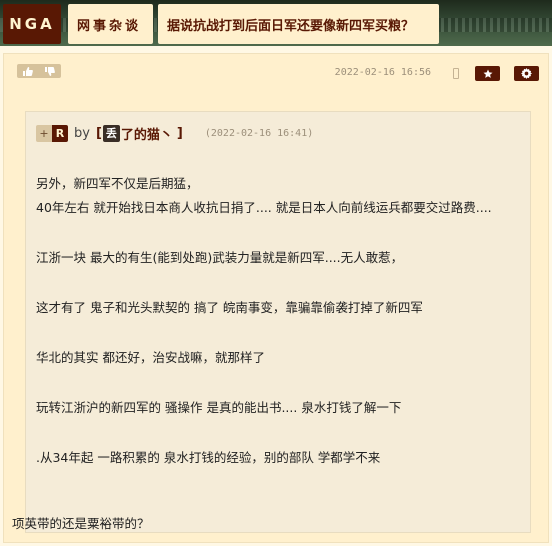  What do you see at coordinates (220, 257) in the screenshot?
I see `quote-line: 江浙一块 最大的有生(能到处跑)武装力量就是新四军....无人敢惹，` at bounding box center [220, 257].